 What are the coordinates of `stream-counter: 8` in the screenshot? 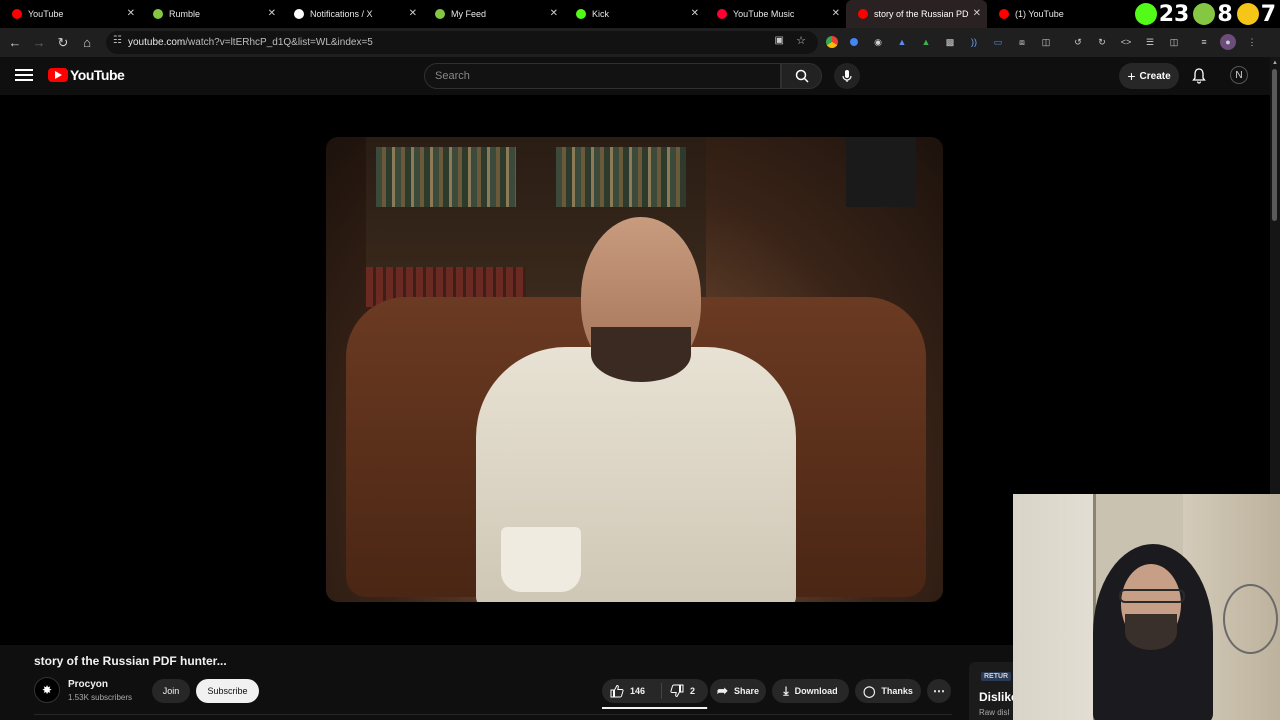 It's located at (1213, 14).